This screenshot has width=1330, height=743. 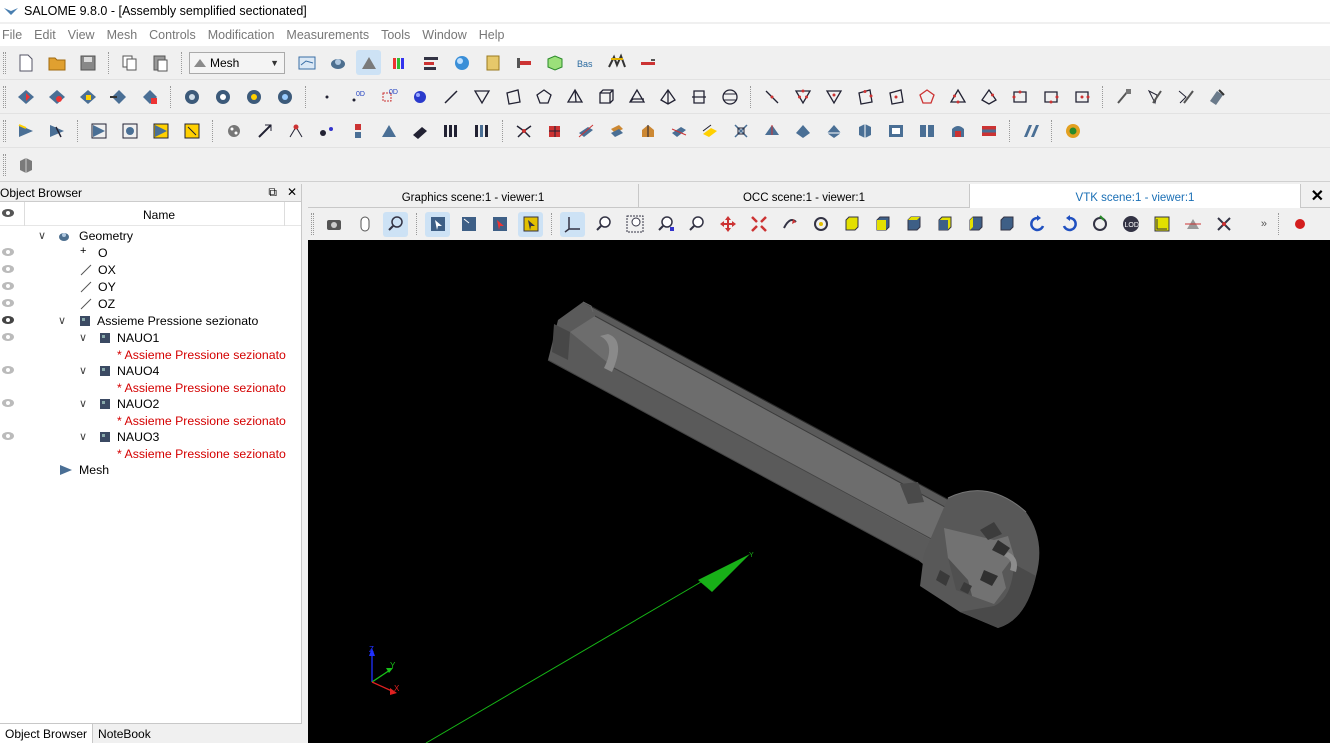 What do you see at coordinates (913, 224) in the screenshot?
I see `top-view-icon` at bounding box center [913, 224].